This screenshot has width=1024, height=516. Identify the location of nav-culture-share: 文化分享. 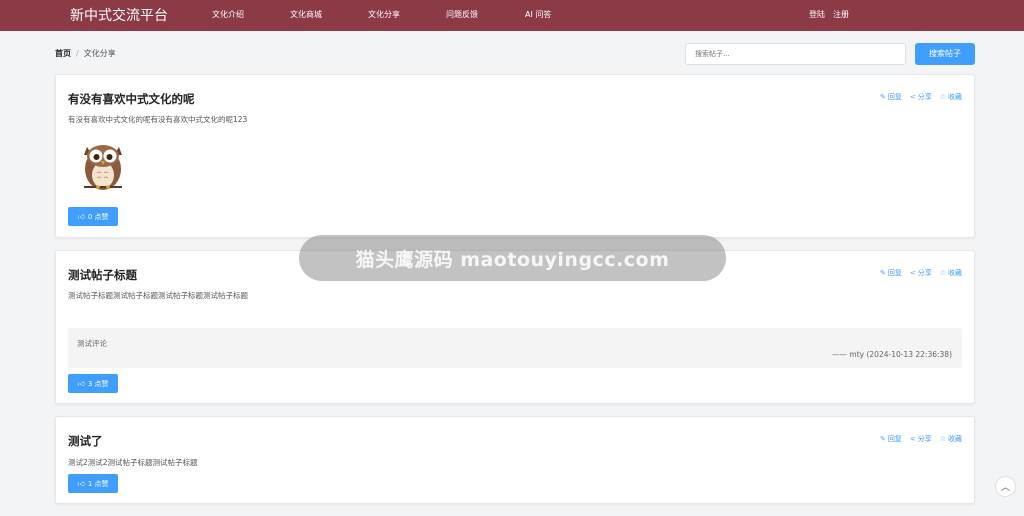
(384, 14).